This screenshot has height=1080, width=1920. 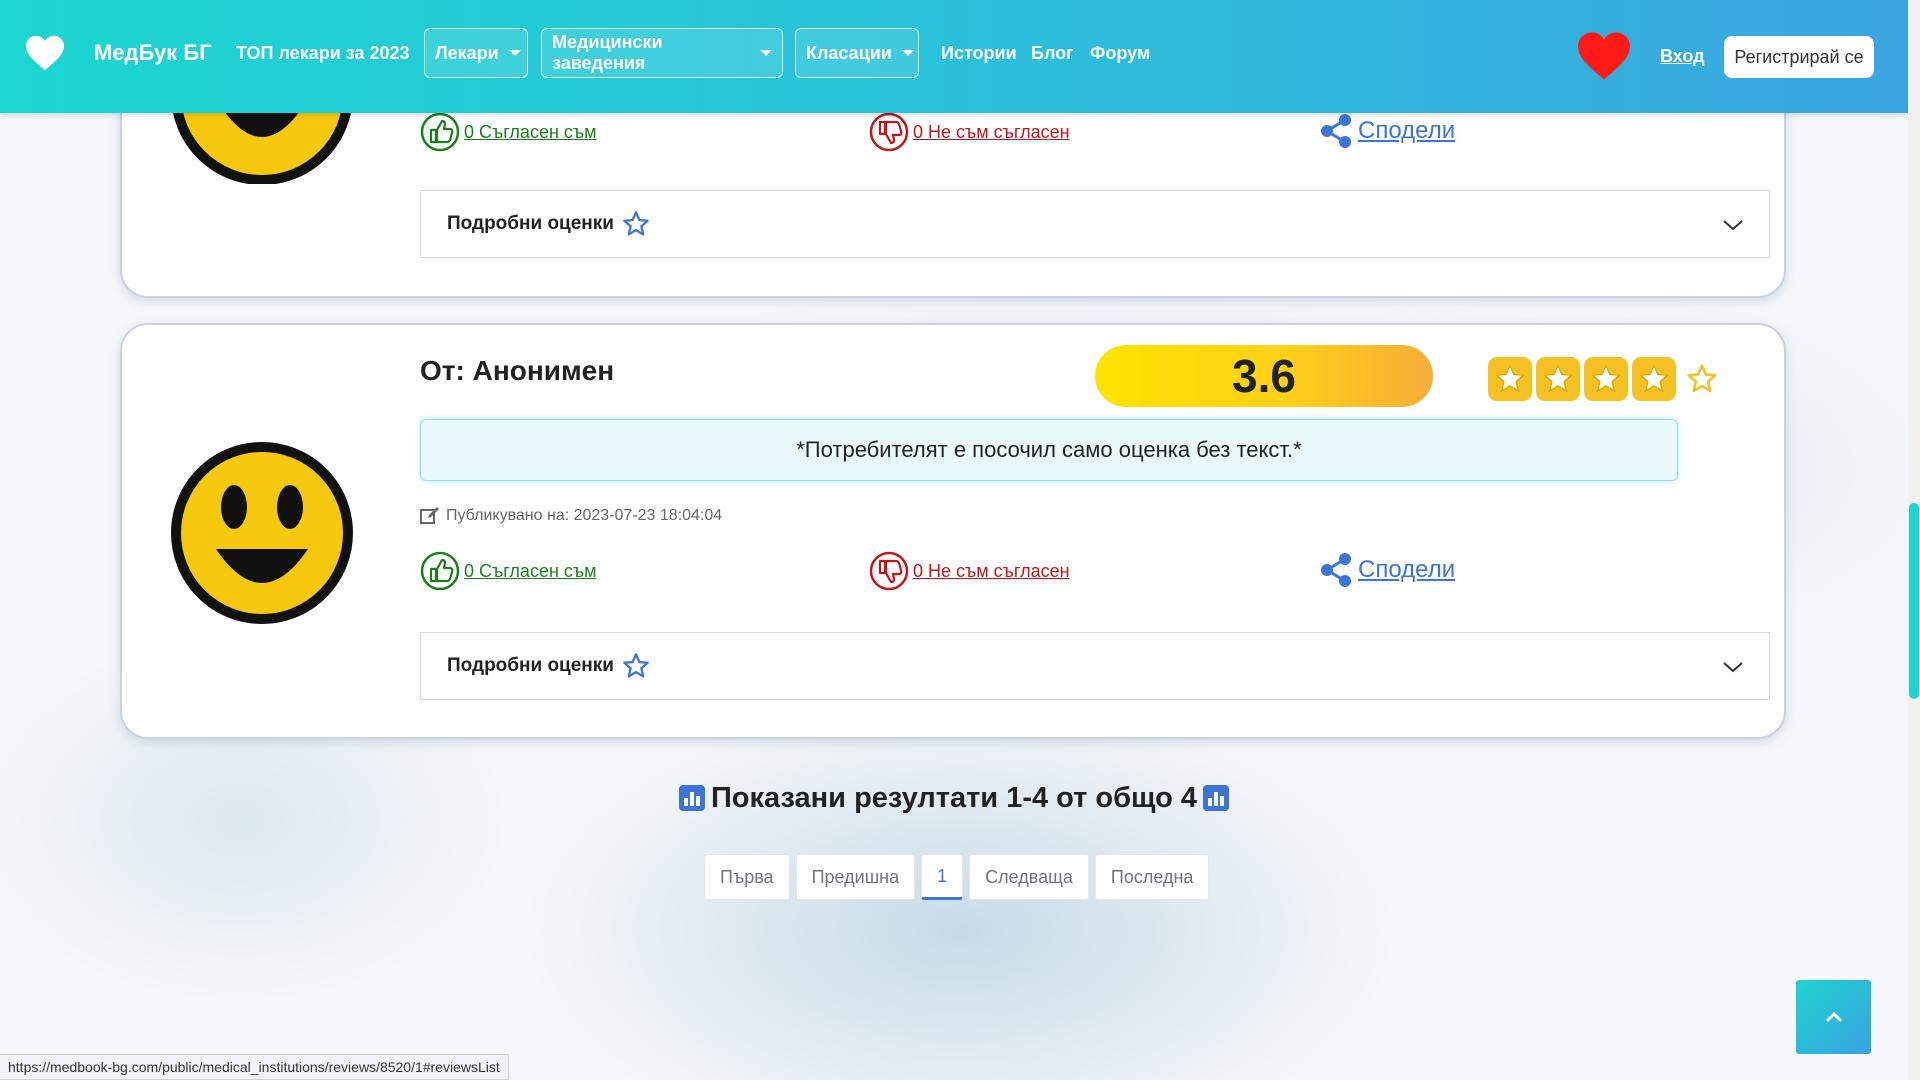 What do you see at coordinates (153, 53) in the screenshot?
I see `brand-name: МедБук БГ` at bounding box center [153, 53].